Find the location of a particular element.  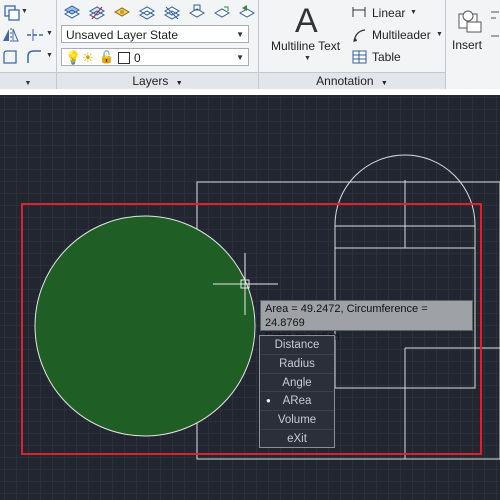

tooltip-result: Area = 49.2472, Circumference = 24.8769 is located at coordinates (346, 316).